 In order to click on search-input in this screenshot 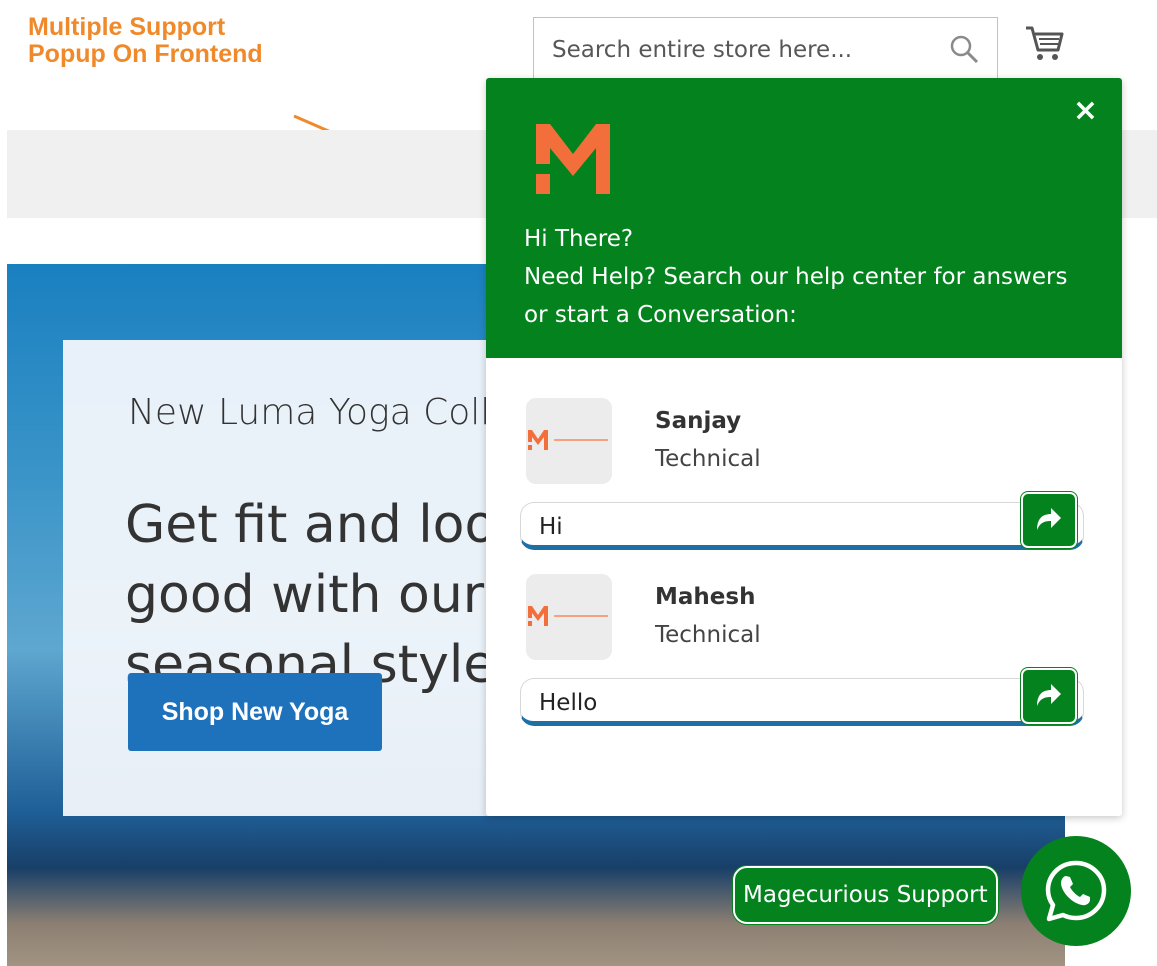, I will do `click(747, 50)`.